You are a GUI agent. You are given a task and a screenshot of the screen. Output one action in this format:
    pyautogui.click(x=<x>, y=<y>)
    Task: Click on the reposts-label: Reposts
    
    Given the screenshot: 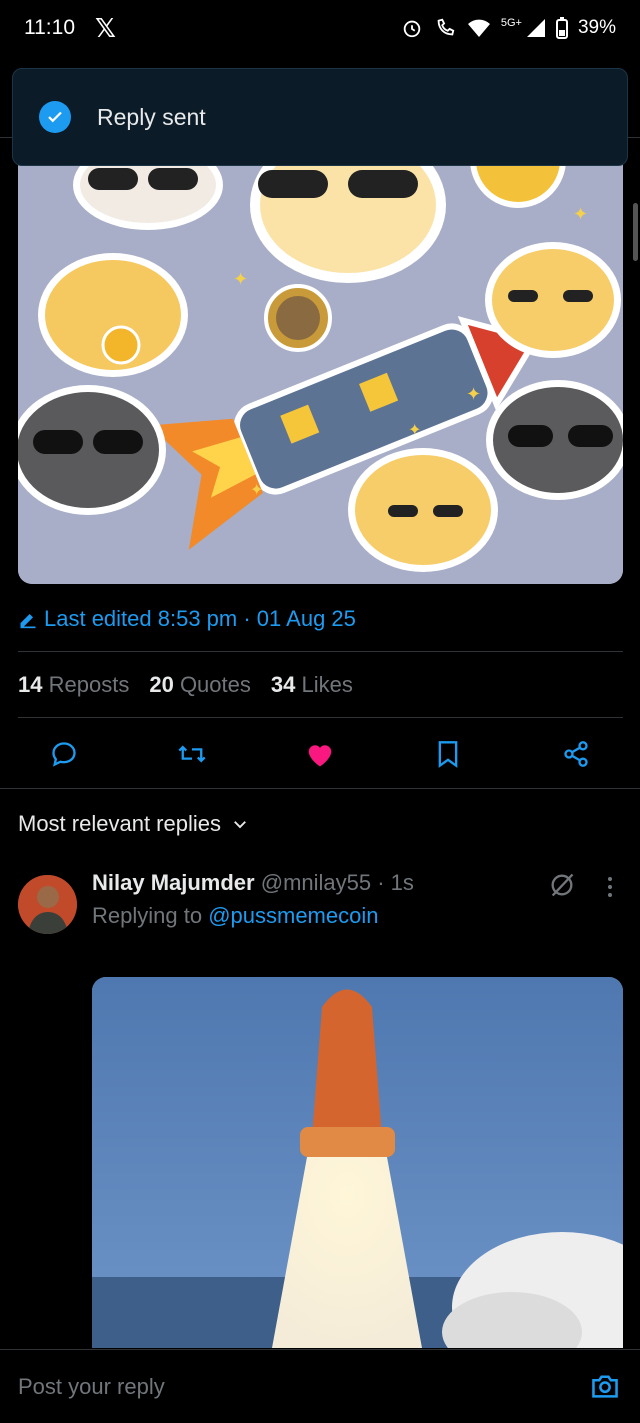 What is the action you would take?
    pyautogui.click(x=89, y=684)
    